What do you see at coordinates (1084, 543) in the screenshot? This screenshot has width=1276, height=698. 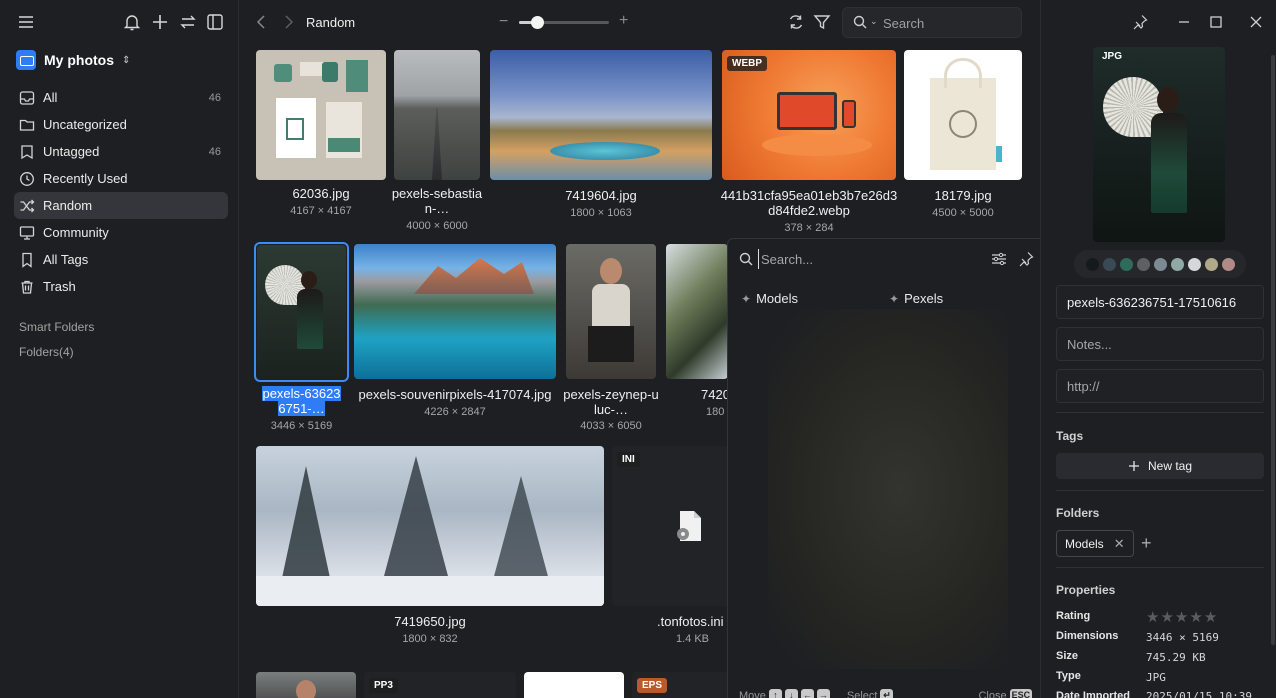 I see `folder-chip-label: Models` at bounding box center [1084, 543].